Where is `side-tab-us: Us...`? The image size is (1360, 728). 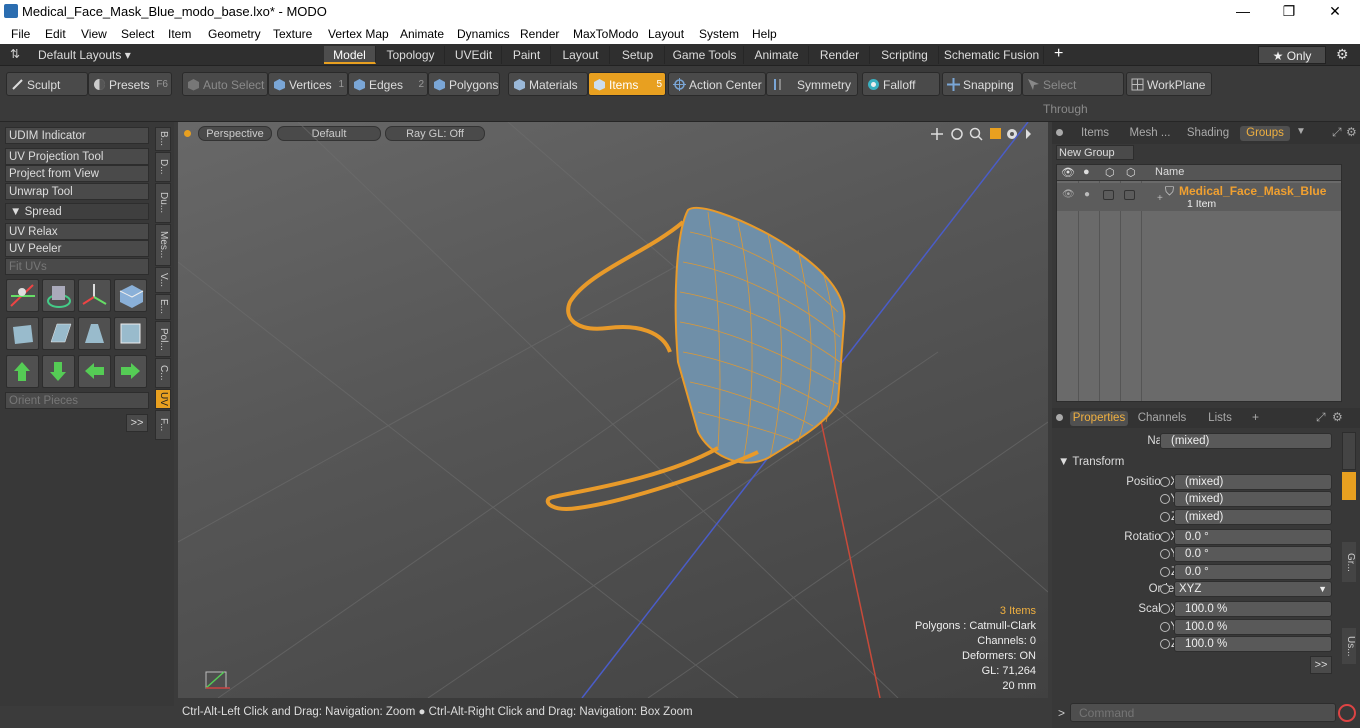 side-tab-us: Us... is located at coordinates (1349, 646).